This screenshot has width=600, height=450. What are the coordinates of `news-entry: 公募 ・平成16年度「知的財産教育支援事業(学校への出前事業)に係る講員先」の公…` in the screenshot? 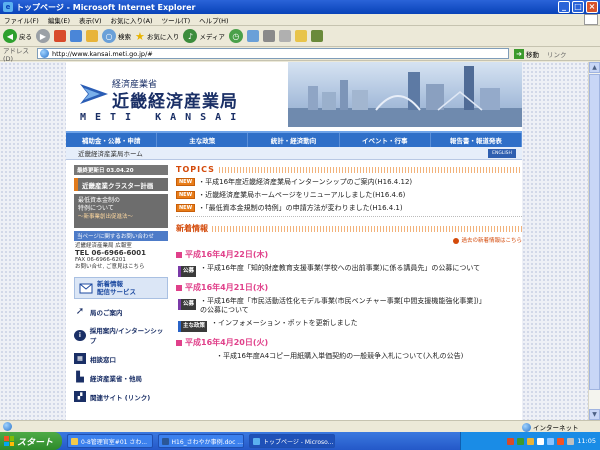 It's located at (349, 270).